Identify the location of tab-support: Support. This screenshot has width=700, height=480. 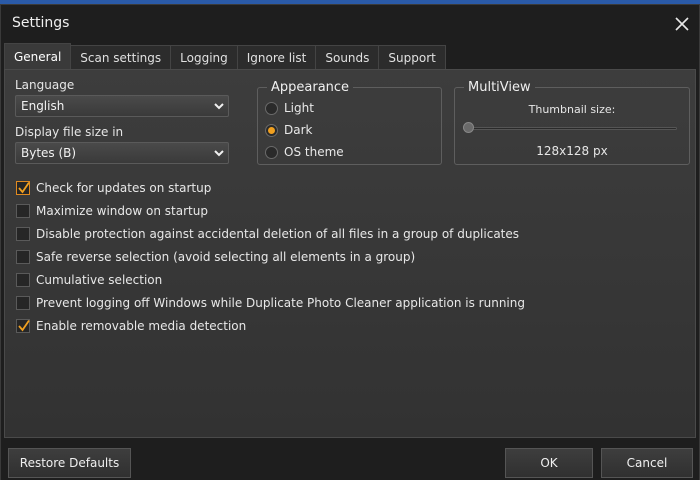
(412, 57).